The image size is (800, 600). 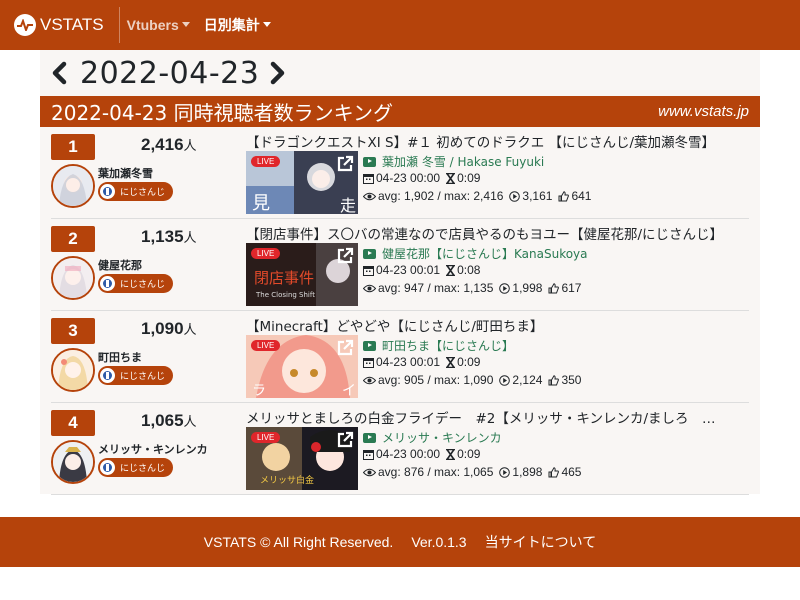 I want to click on viewer-number: 1,065, so click(x=162, y=420).